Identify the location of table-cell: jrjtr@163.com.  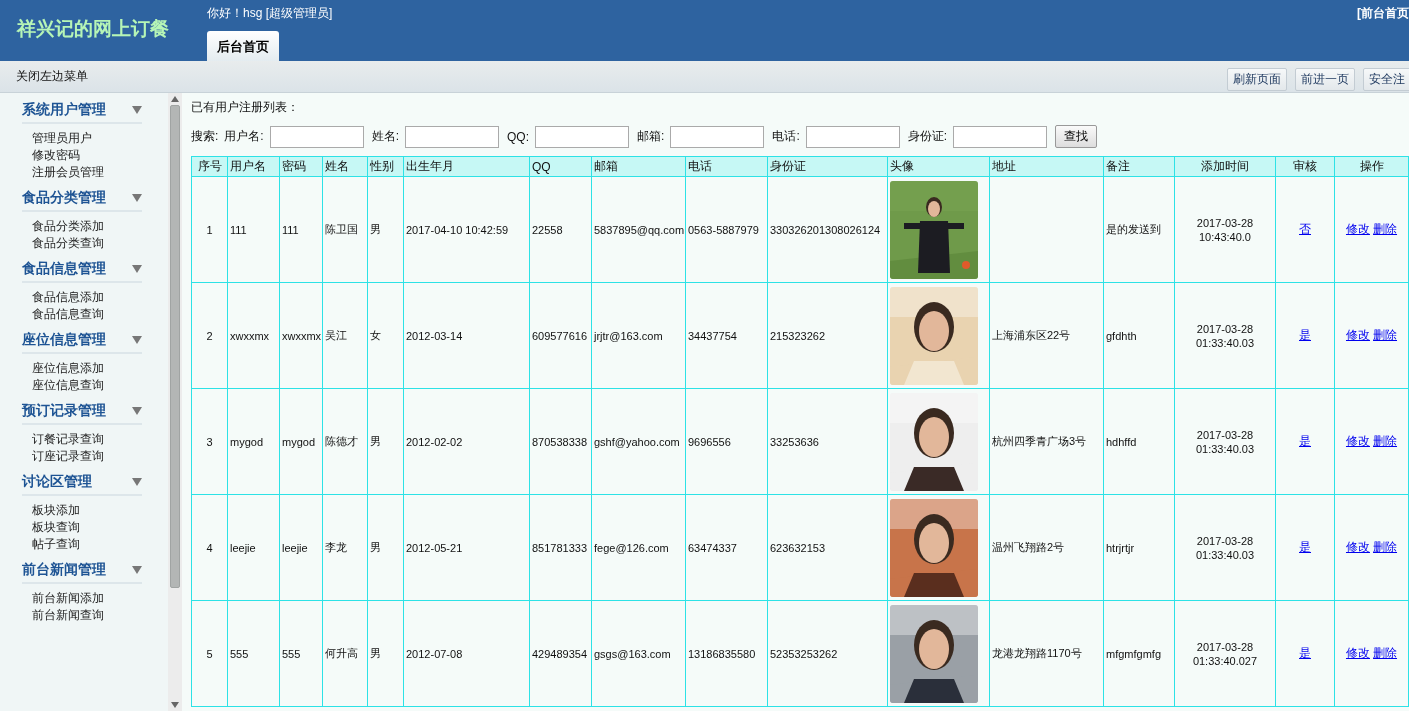
(638, 335).